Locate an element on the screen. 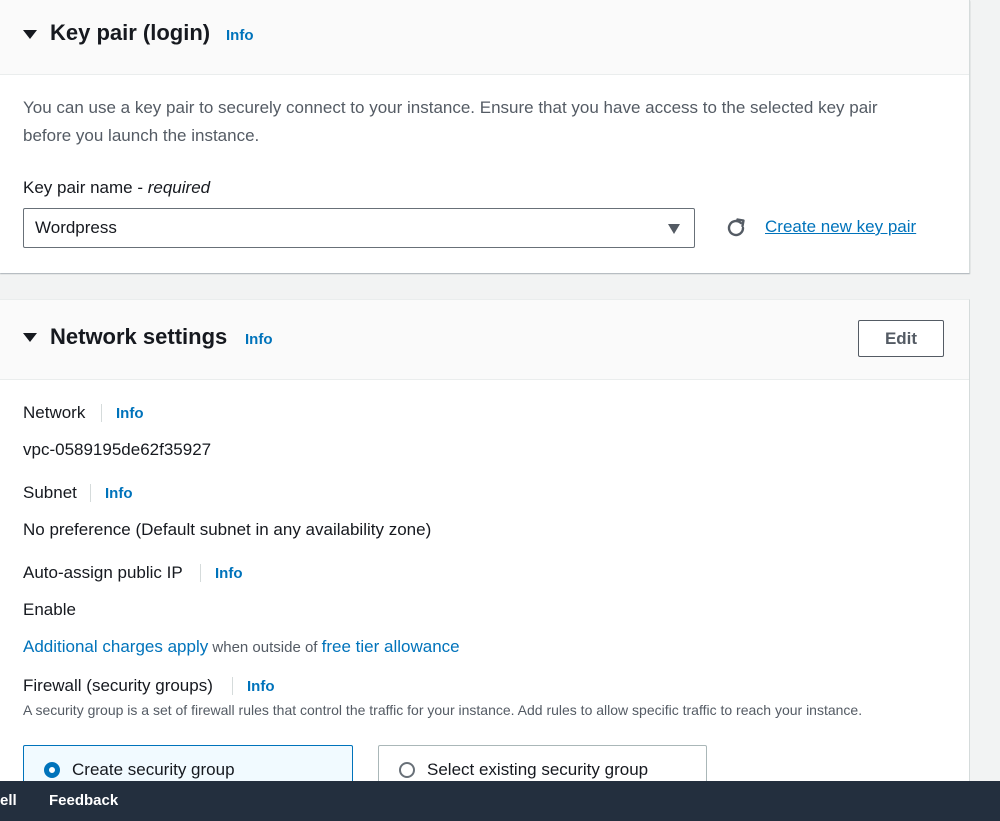 The image size is (1000, 821). feedback-link: Feedback is located at coordinates (83, 800).